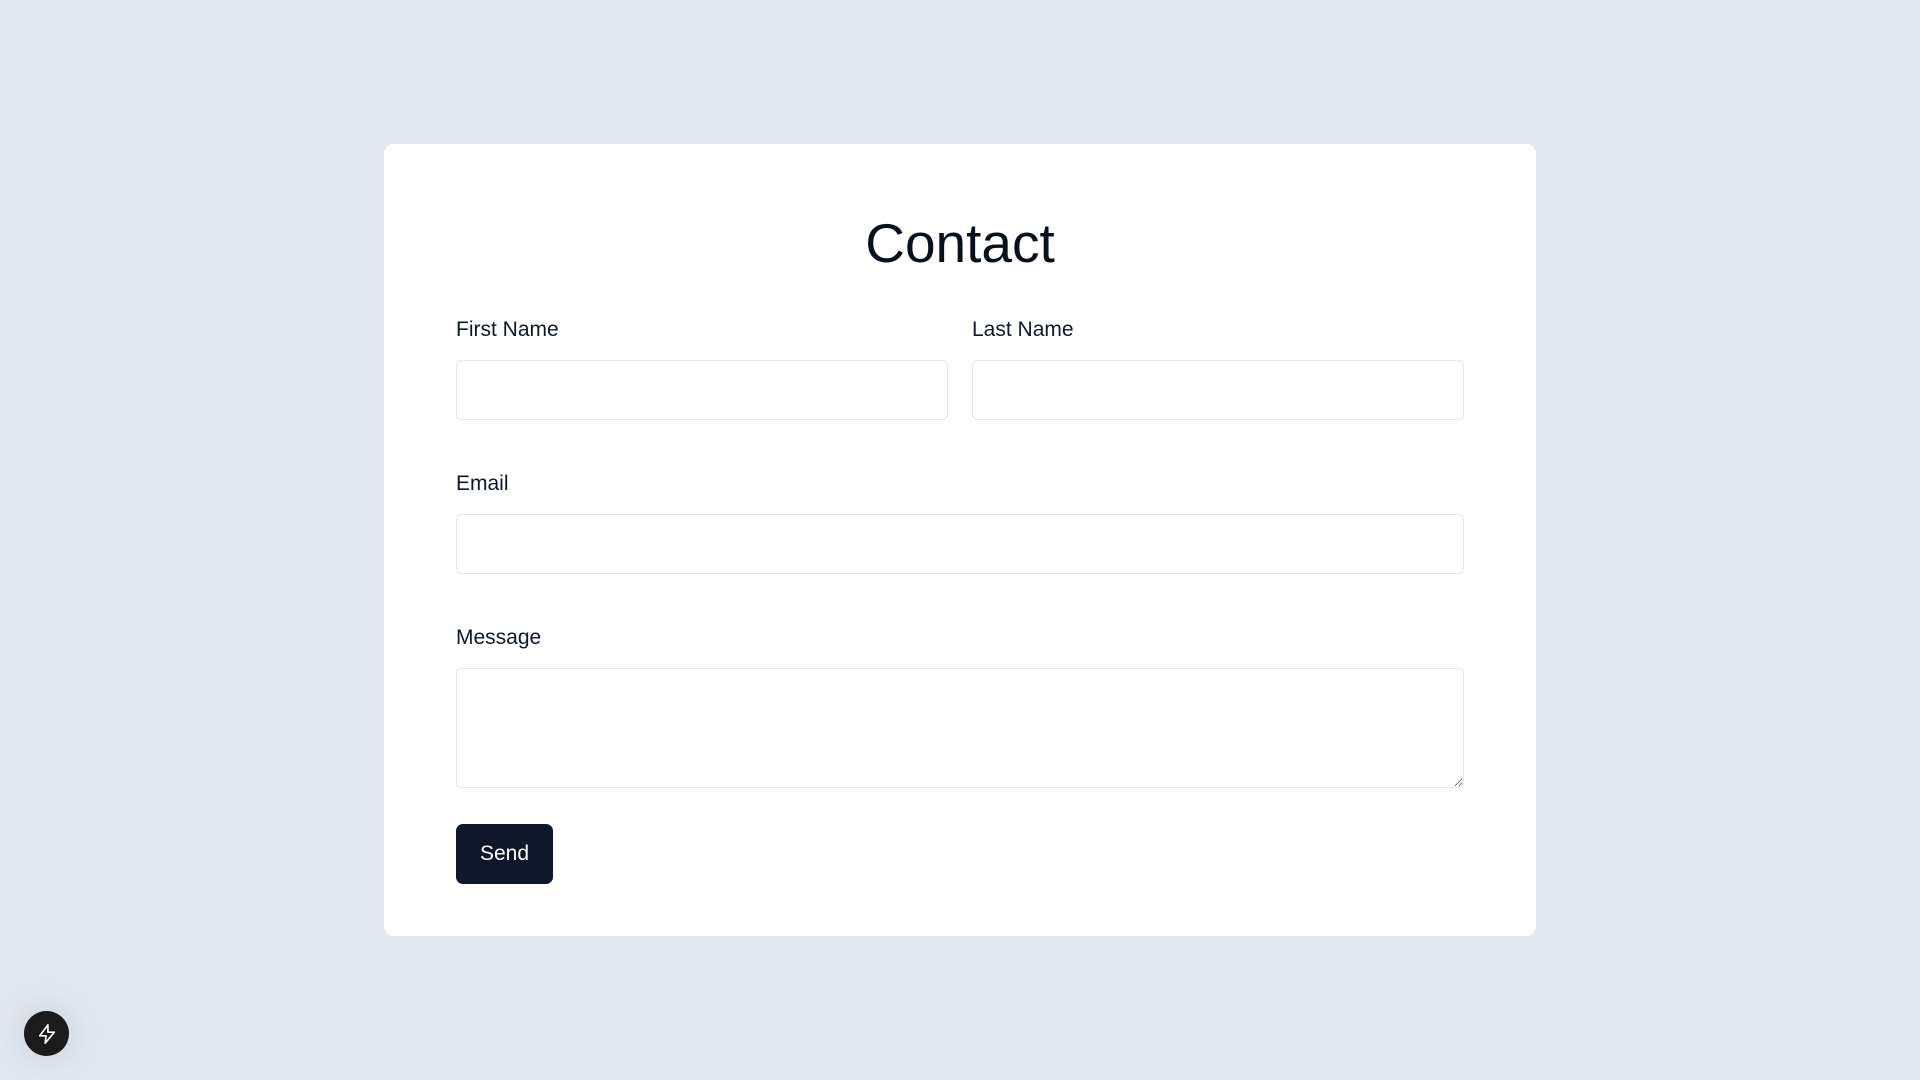 The width and height of the screenshot is (1920, 1080). I want to click on dev-tools-button, so click(46, 1033).